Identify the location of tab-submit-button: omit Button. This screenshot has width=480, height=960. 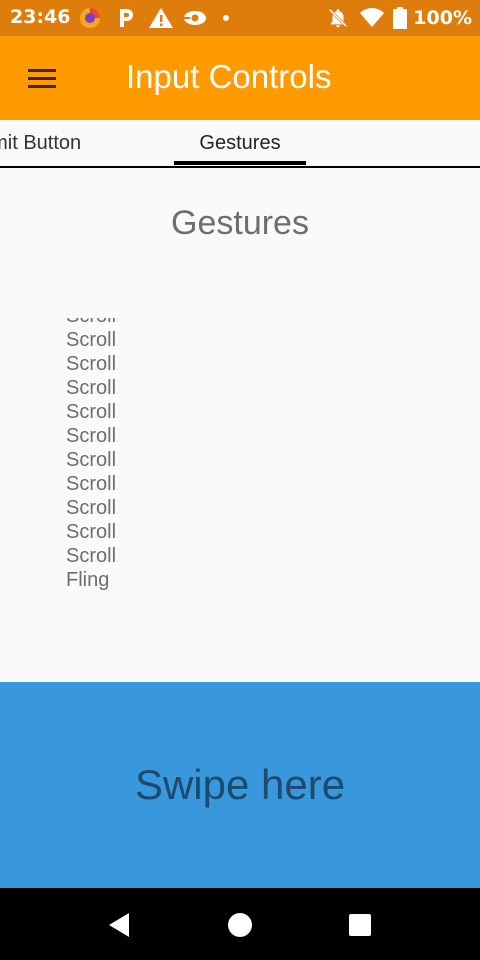
(60, 143).